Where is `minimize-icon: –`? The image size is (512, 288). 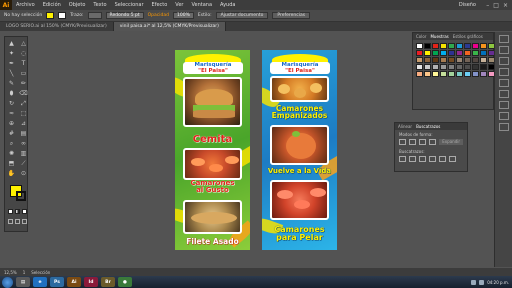 minimize-icon: – is located at coordinates (487, 5).